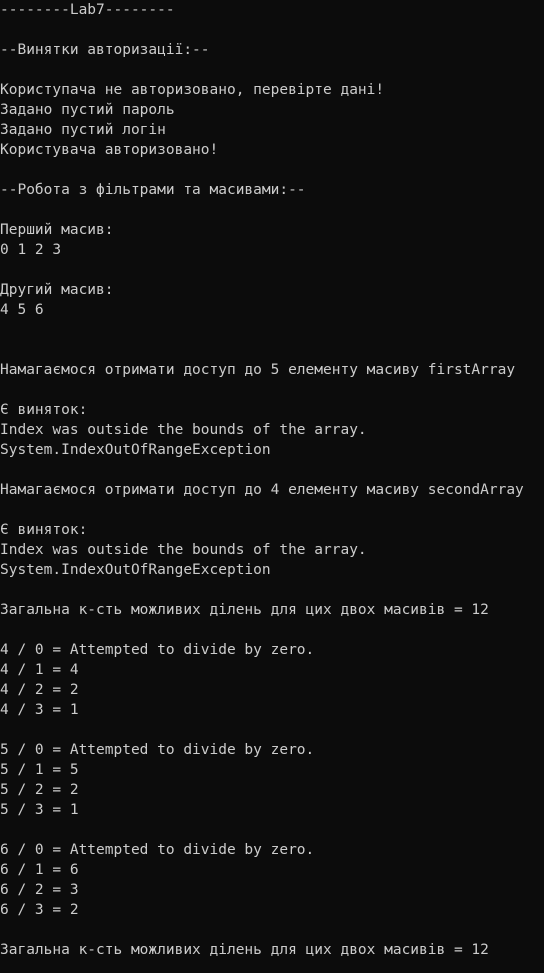 Image resolution: width=544 pixels, height=973 pixels. Describe the element at coordinates (39, 770) in the screenshot. I see `console-line: 5 / 1 = 5` at that location.